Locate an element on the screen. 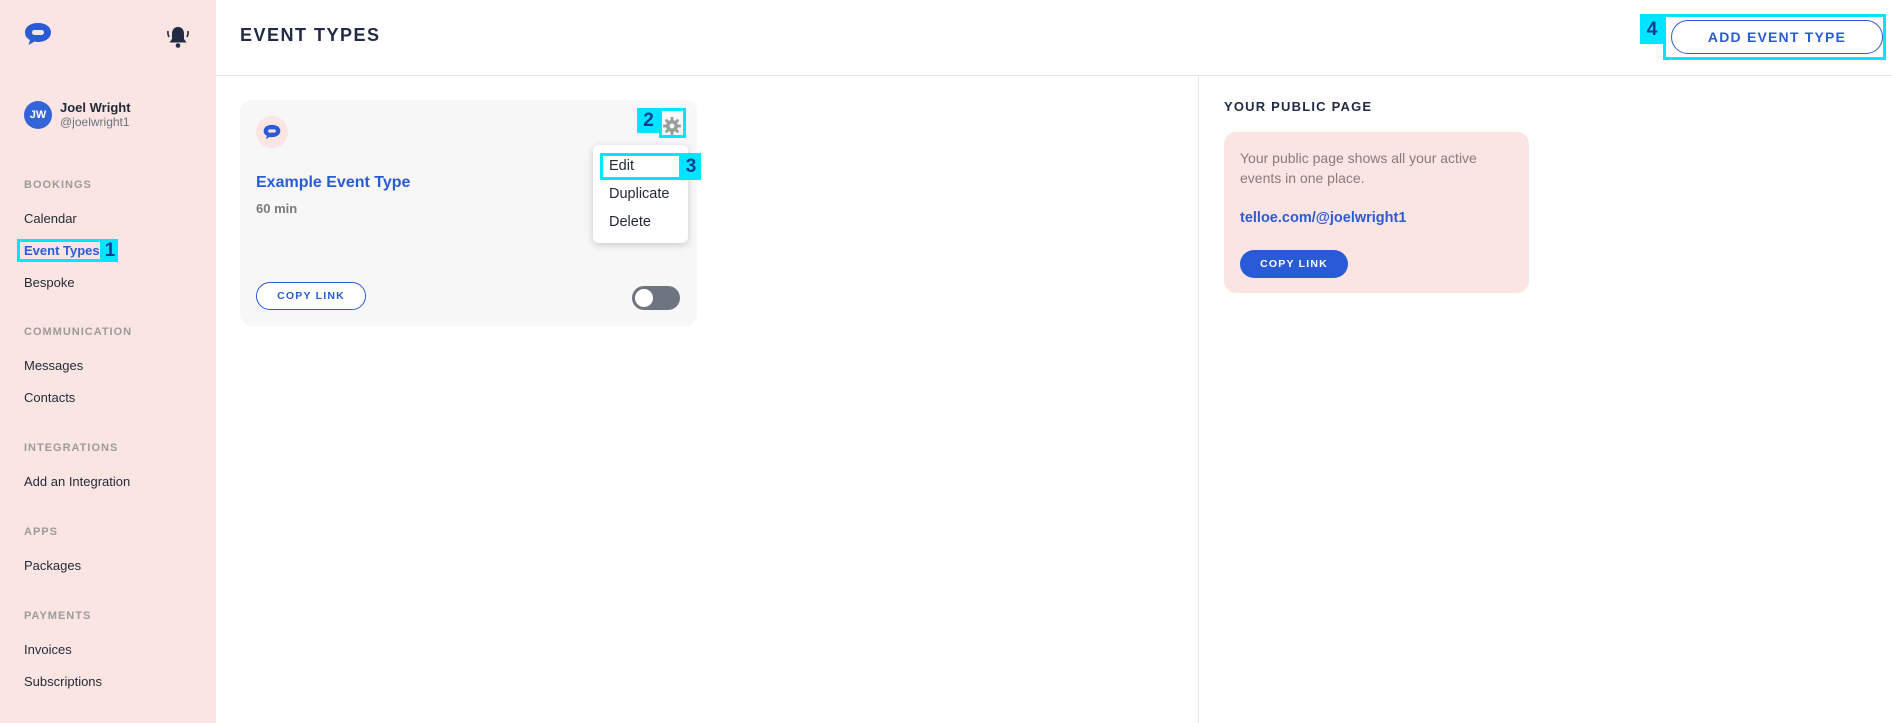 Image resolution: width=1892 pixels, height=723 pixels. user-profile: JW Joel Wright @joelwright1 is located at coordinates (77, 114).